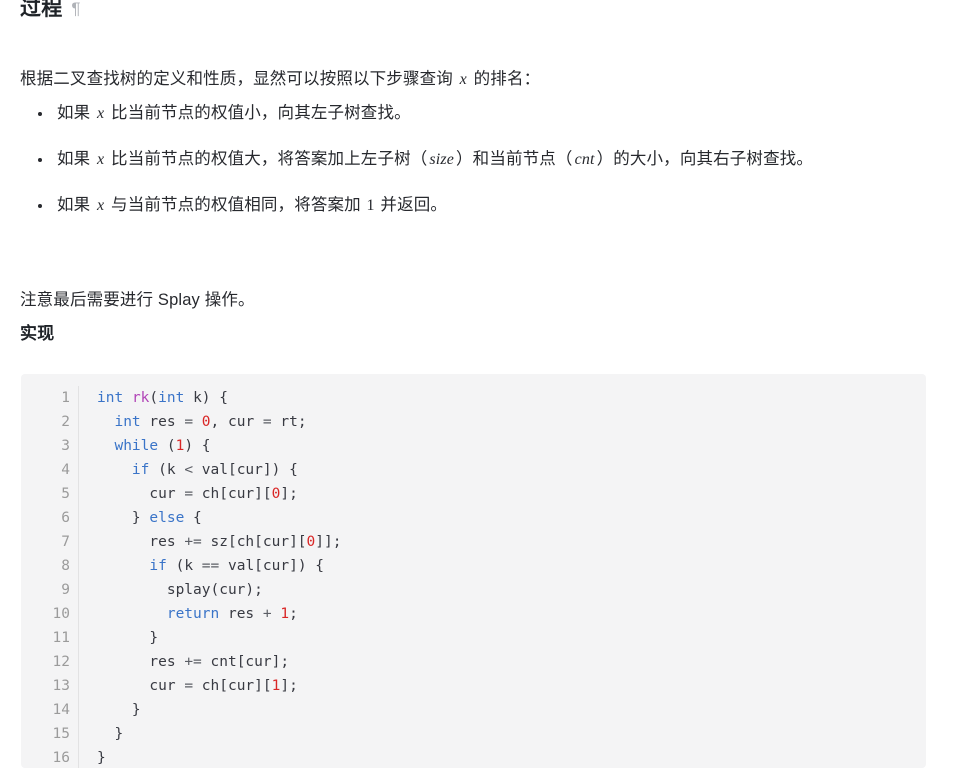 The image size is (957, 778). What do you see at coordinates (140, 398) in the screenshot?
I see `code-token: rk` at bounding box center [140, 398].